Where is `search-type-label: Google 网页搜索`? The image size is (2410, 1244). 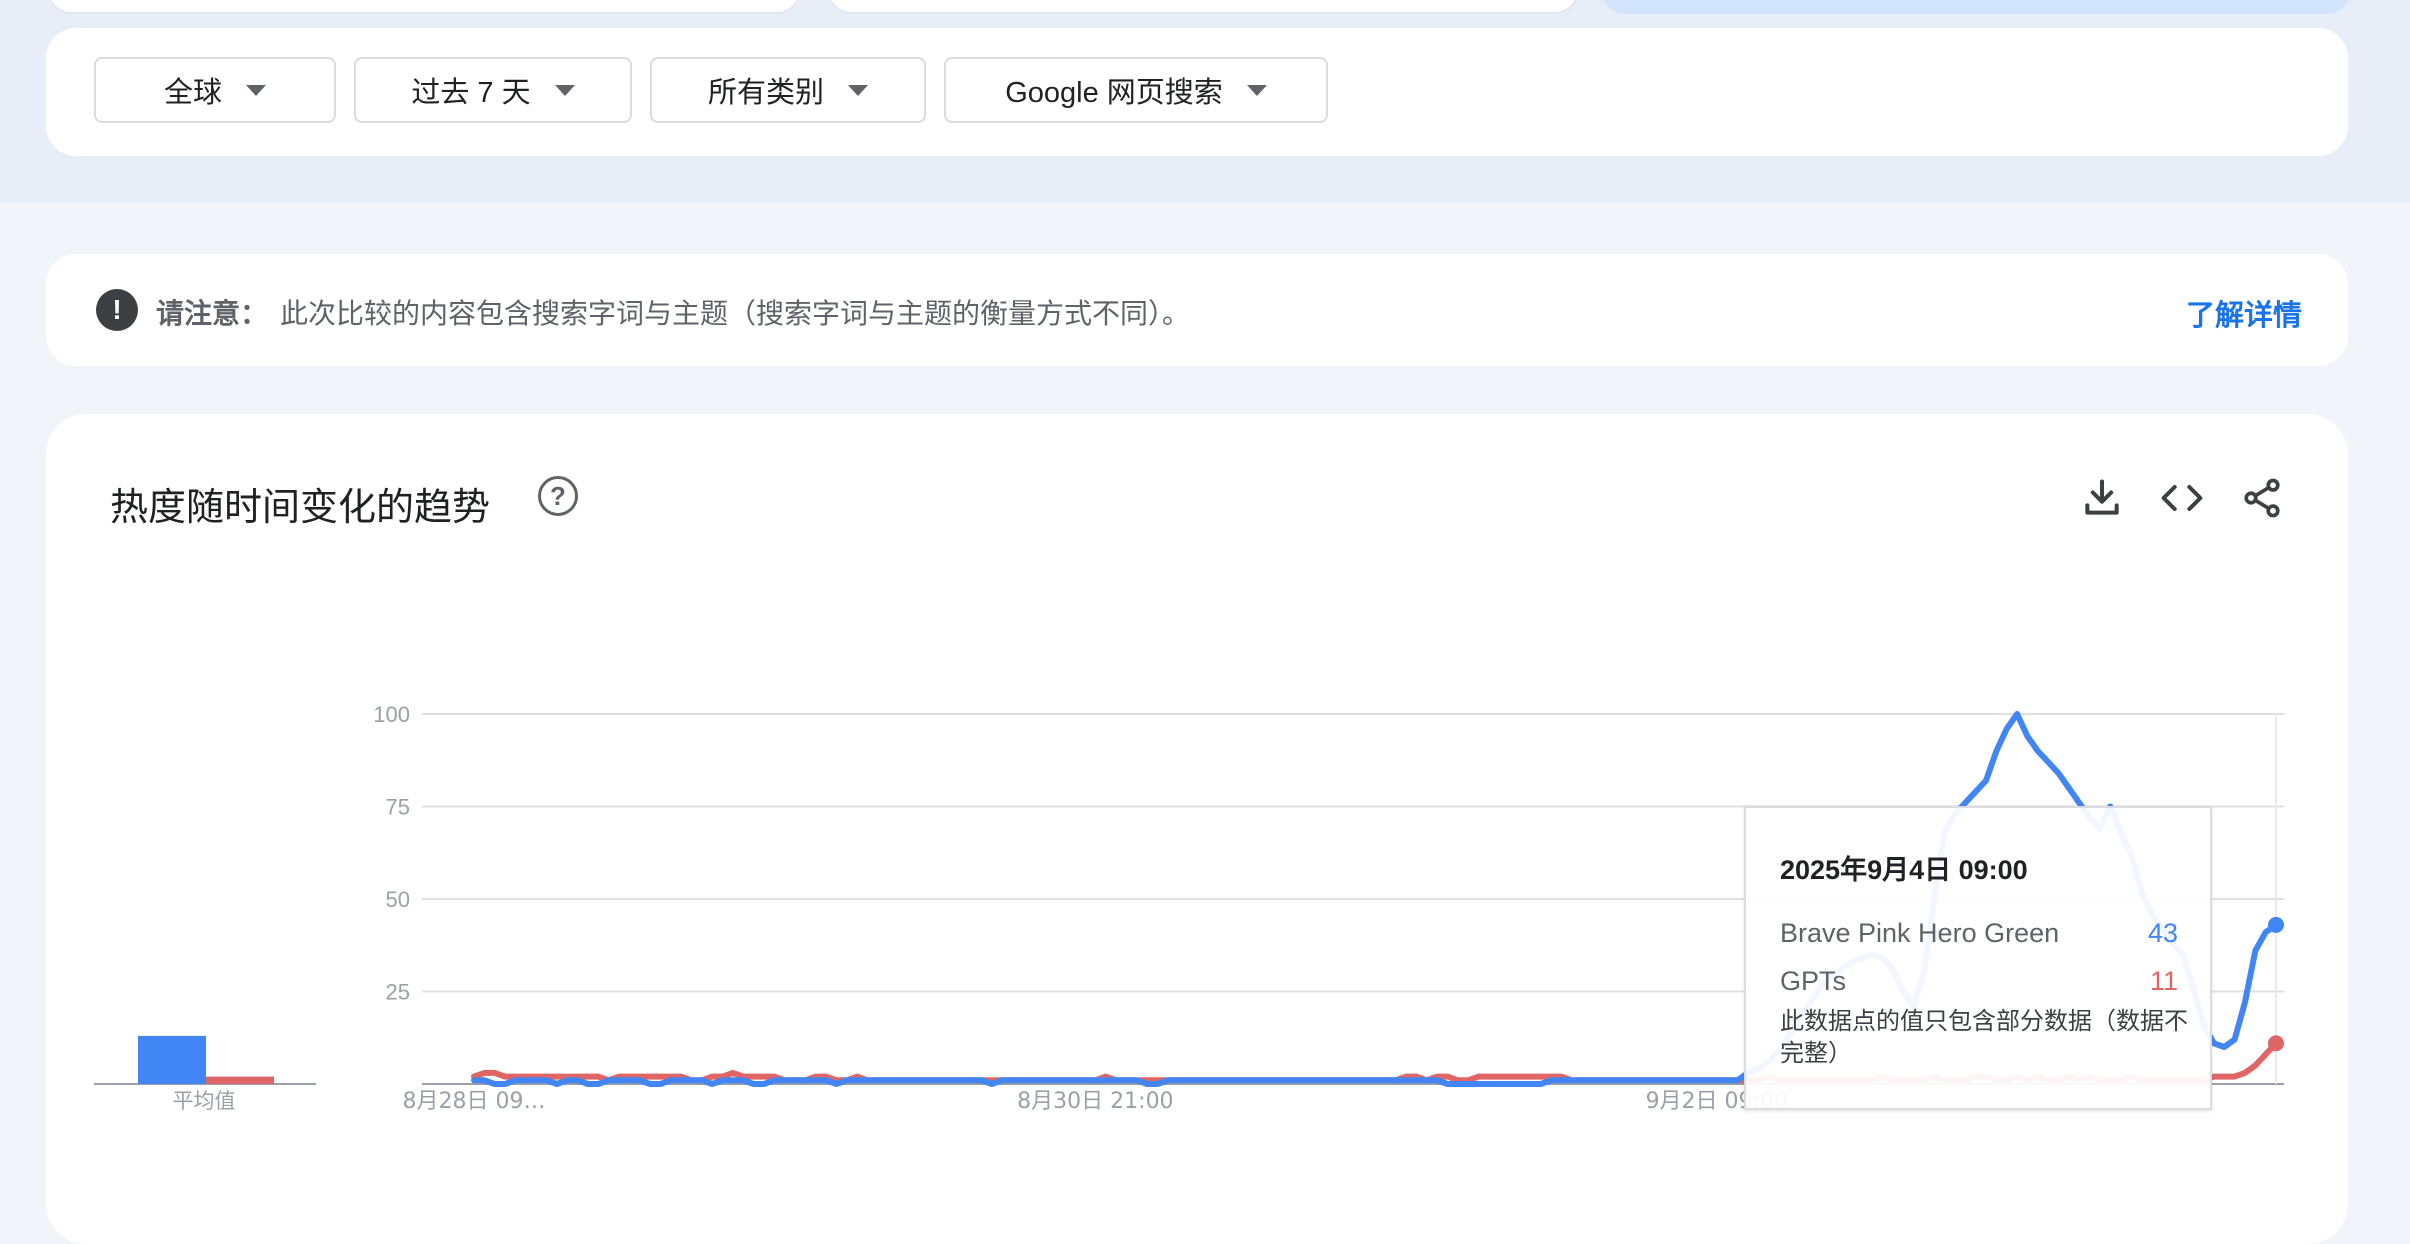
search-type-label: Google 网页搜索 is located at coordinates (1114, 93).